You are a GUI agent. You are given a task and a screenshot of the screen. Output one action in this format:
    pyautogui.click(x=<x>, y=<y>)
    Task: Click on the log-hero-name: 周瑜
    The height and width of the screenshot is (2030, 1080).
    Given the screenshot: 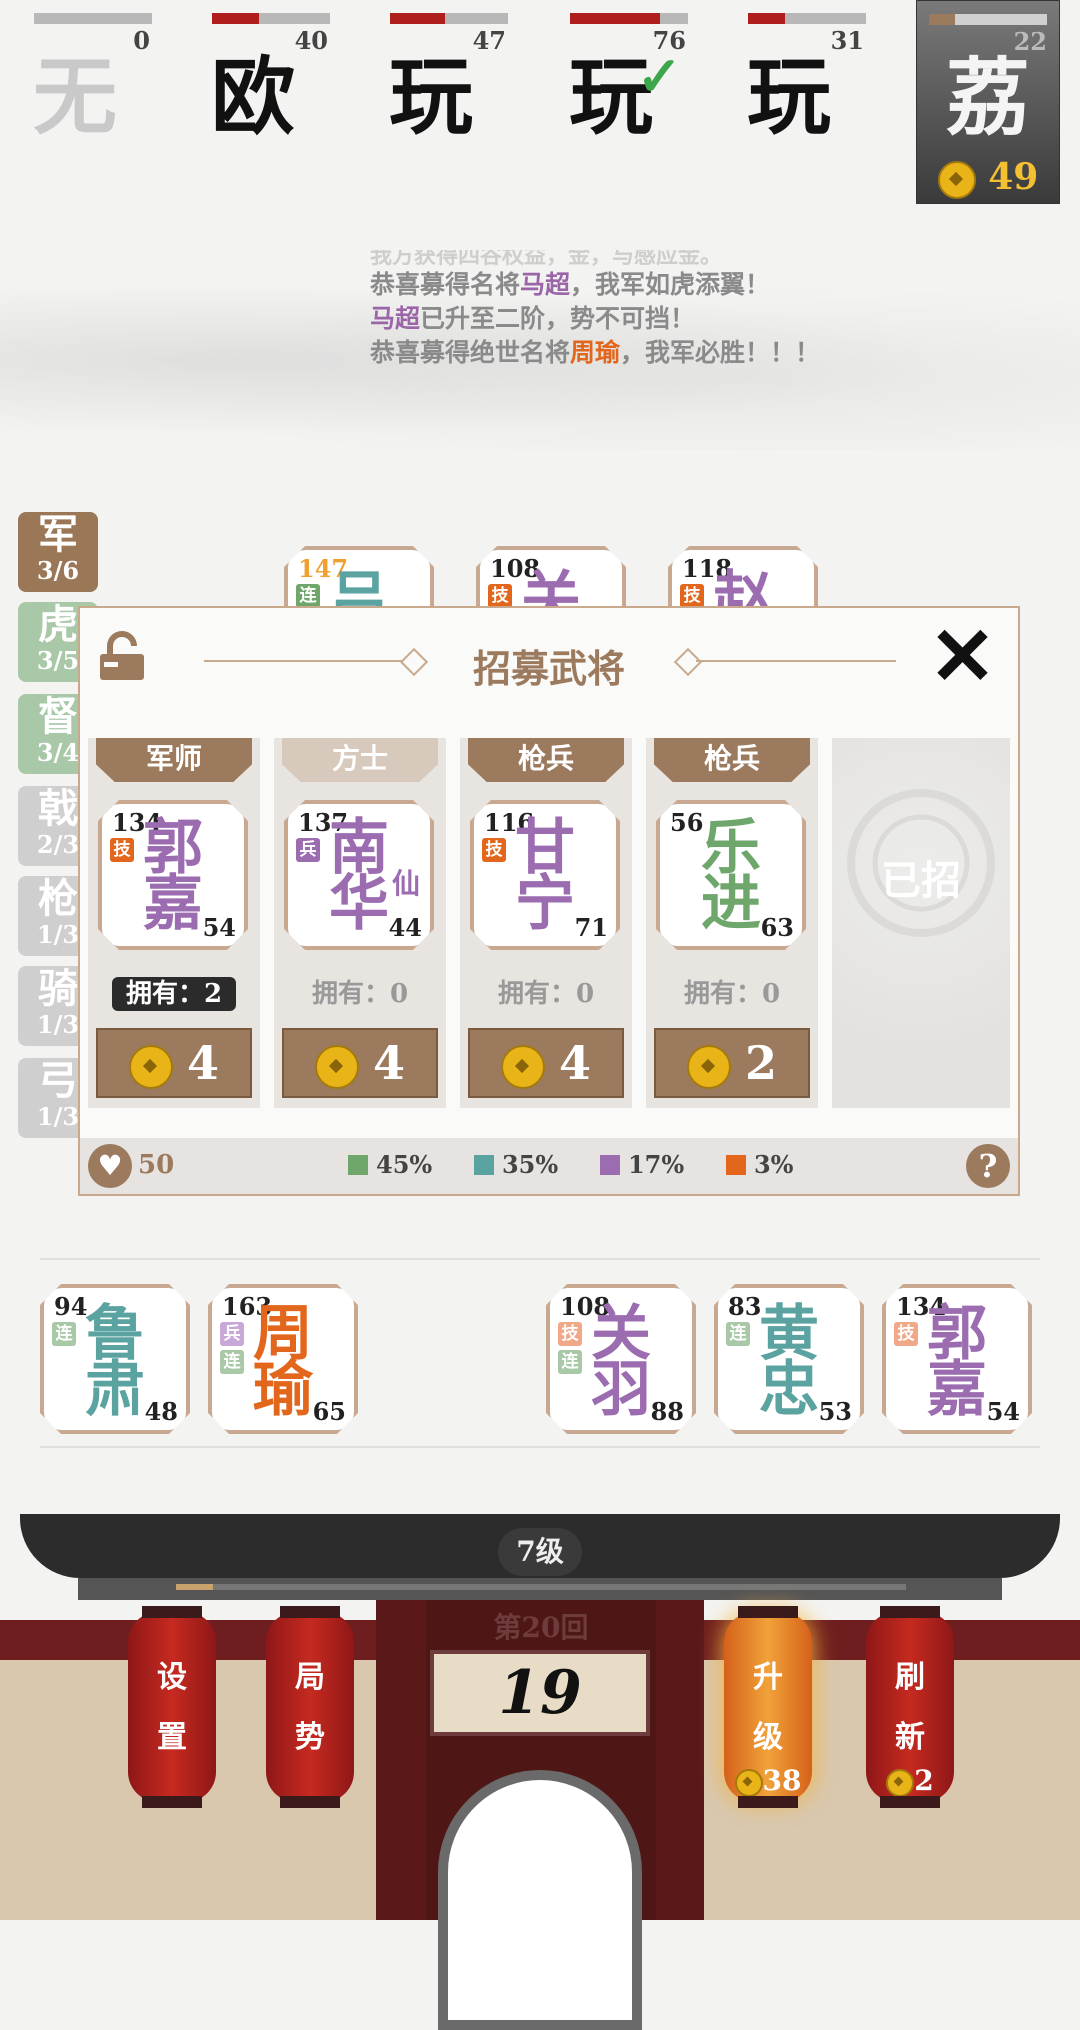 What is the action you would take?
    pyautogui.click(x=595, y=352)
    